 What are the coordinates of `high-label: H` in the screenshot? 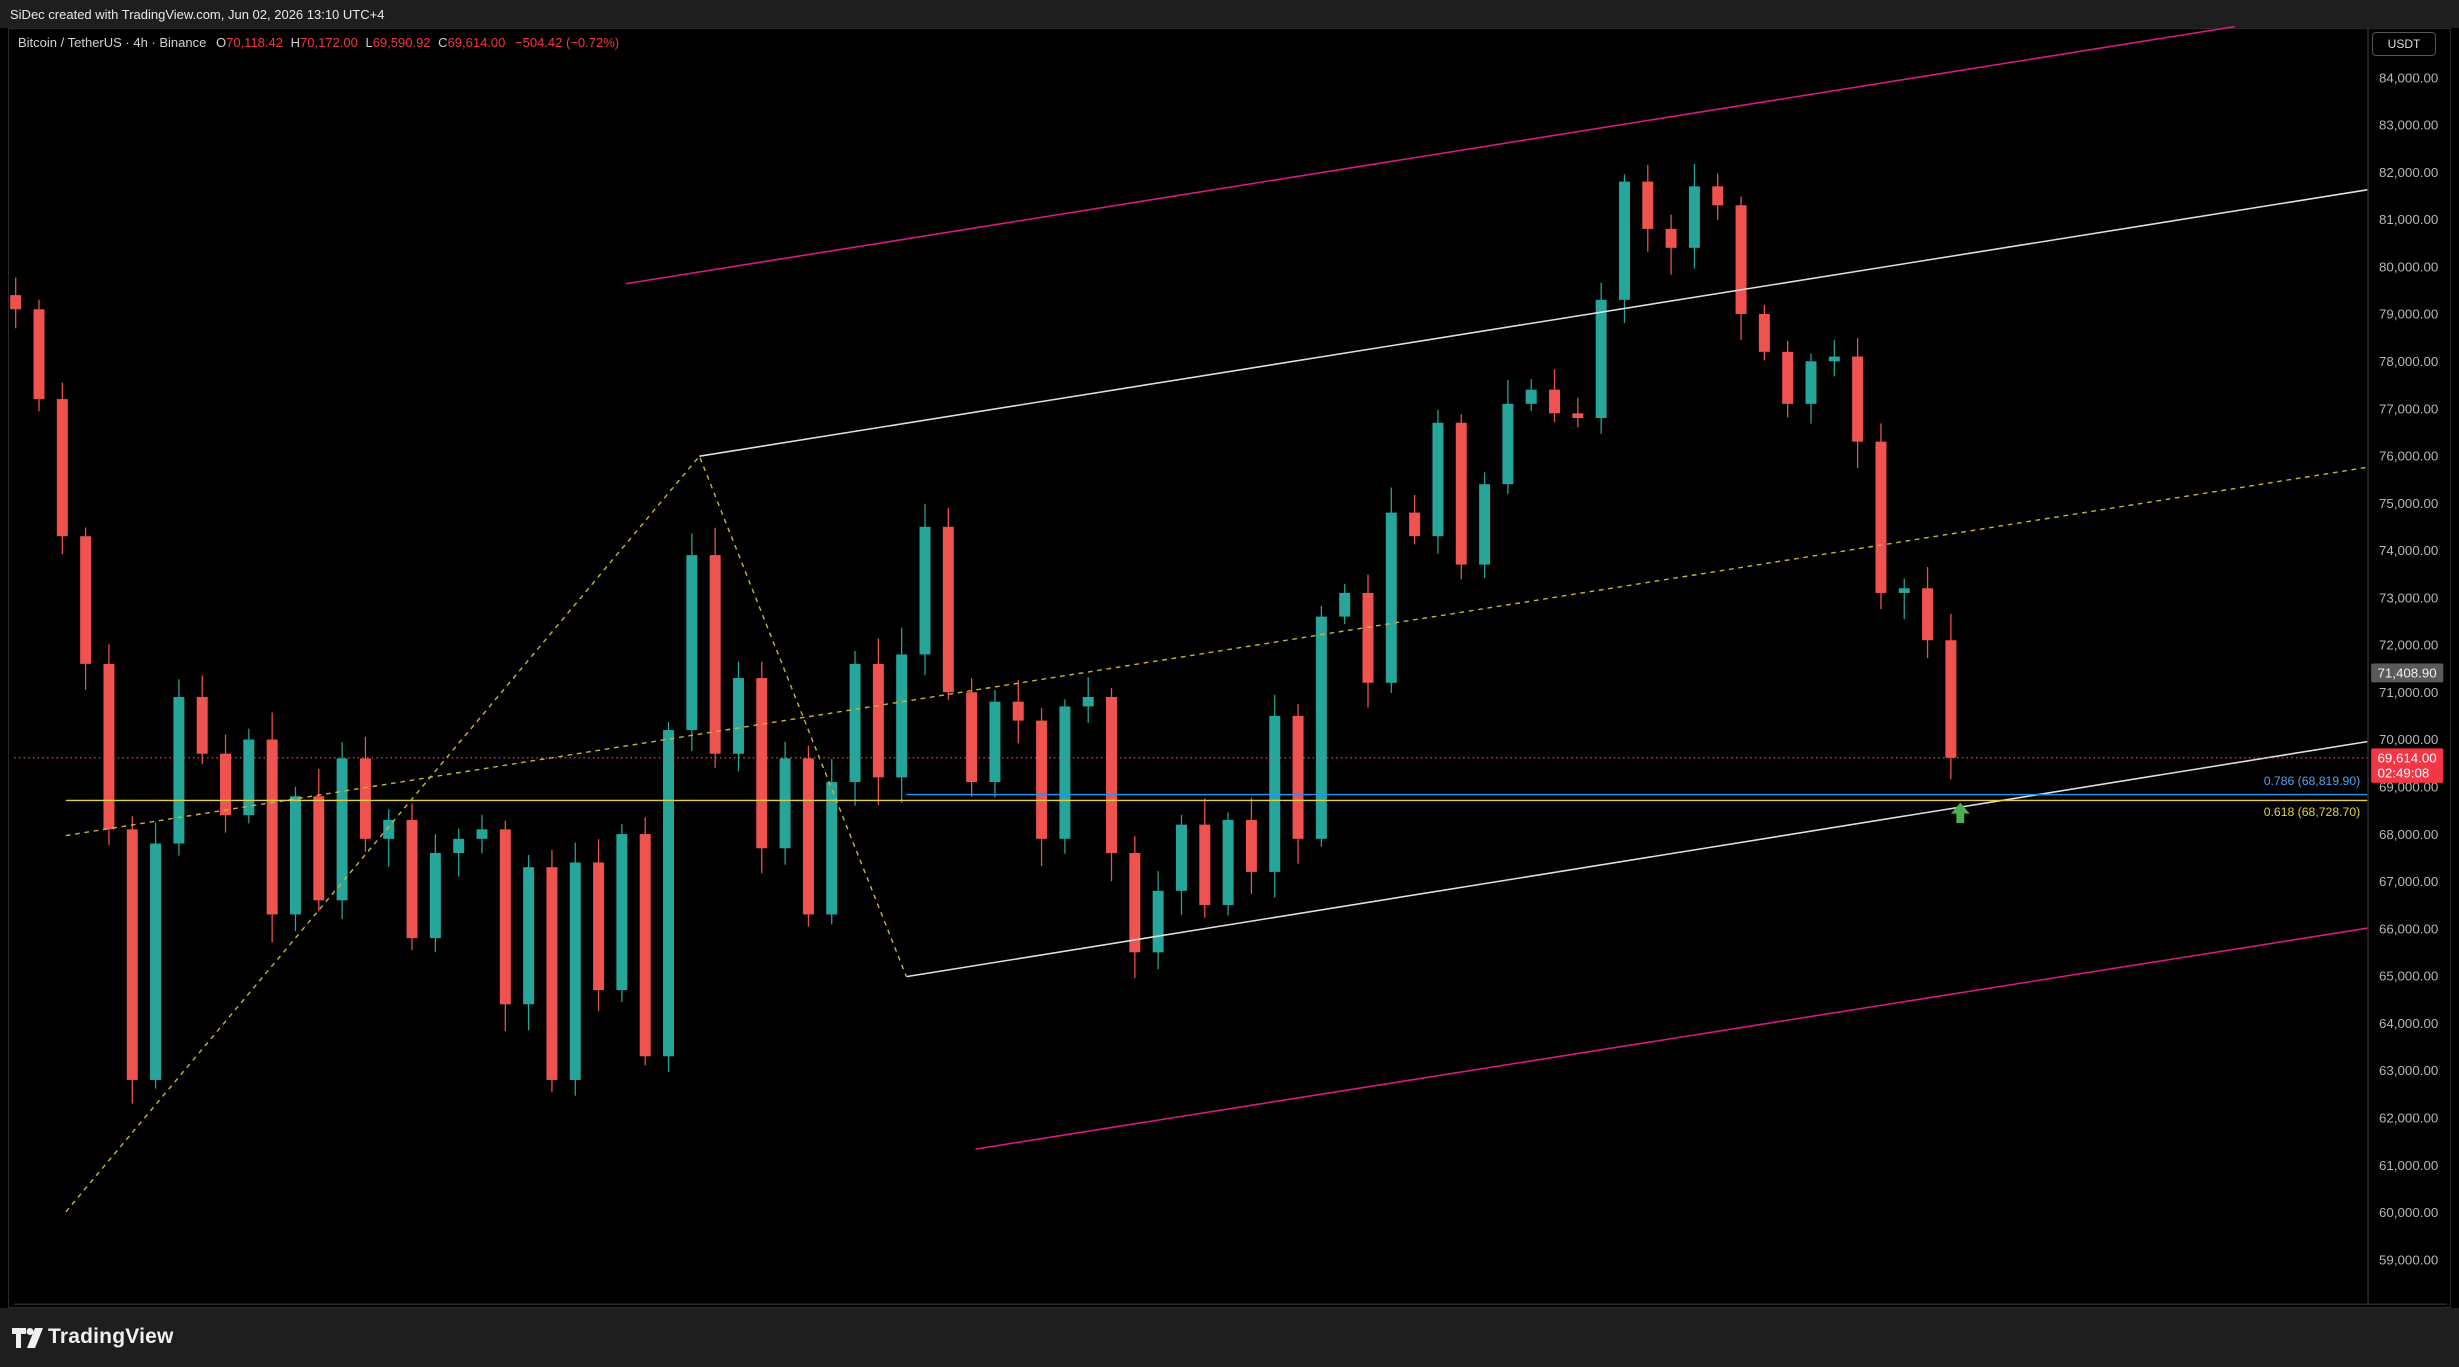 It's located at (295, 42).